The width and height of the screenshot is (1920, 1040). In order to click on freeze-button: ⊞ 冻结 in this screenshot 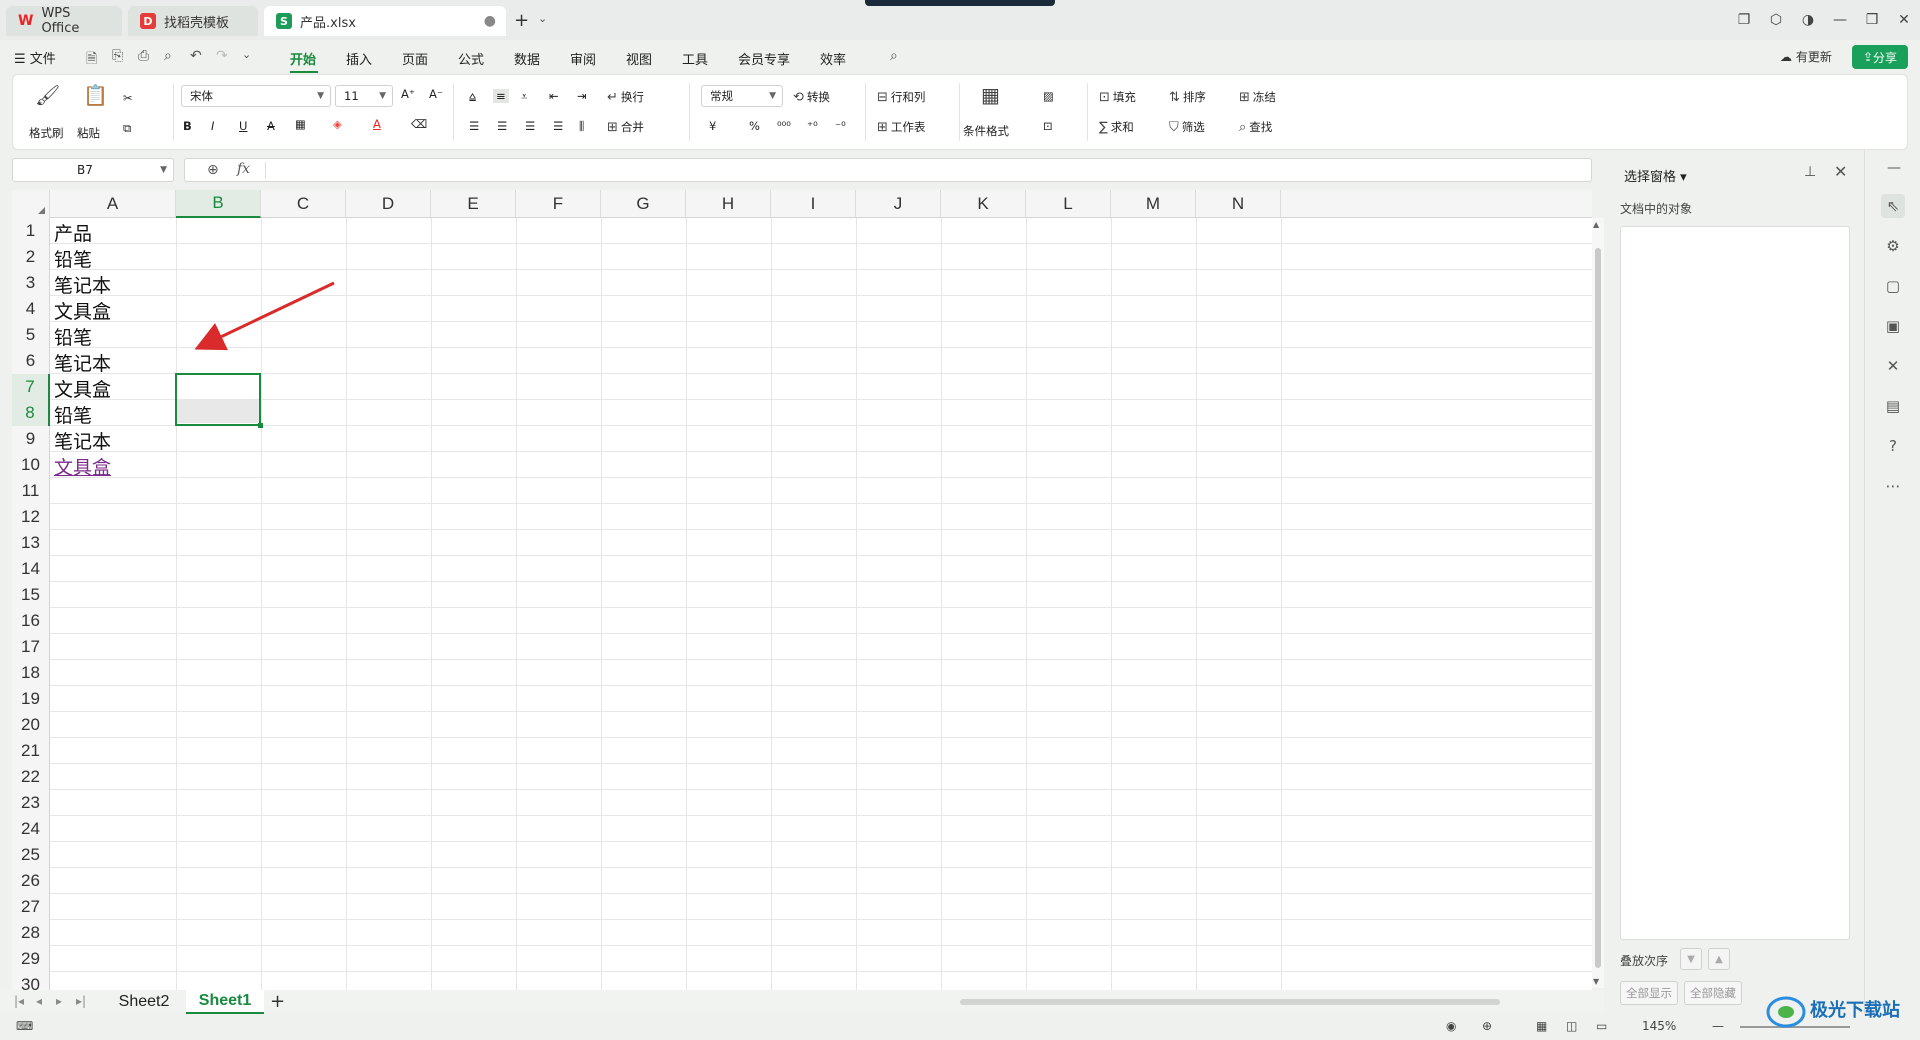, I will do `click(1257, 97)`.